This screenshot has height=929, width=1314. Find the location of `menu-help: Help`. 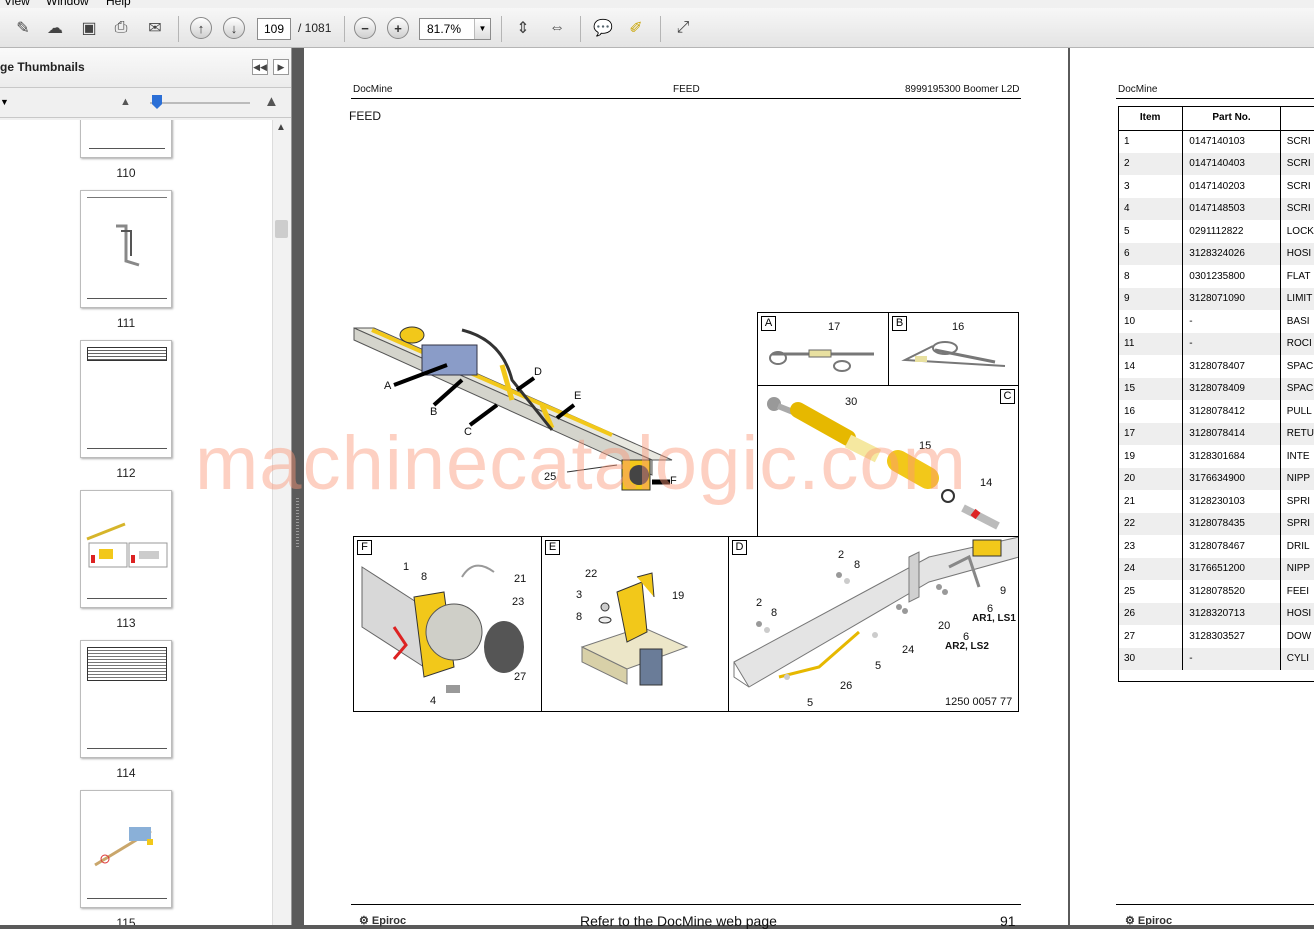

menu-help: Help is located at coordinates (118, 4).